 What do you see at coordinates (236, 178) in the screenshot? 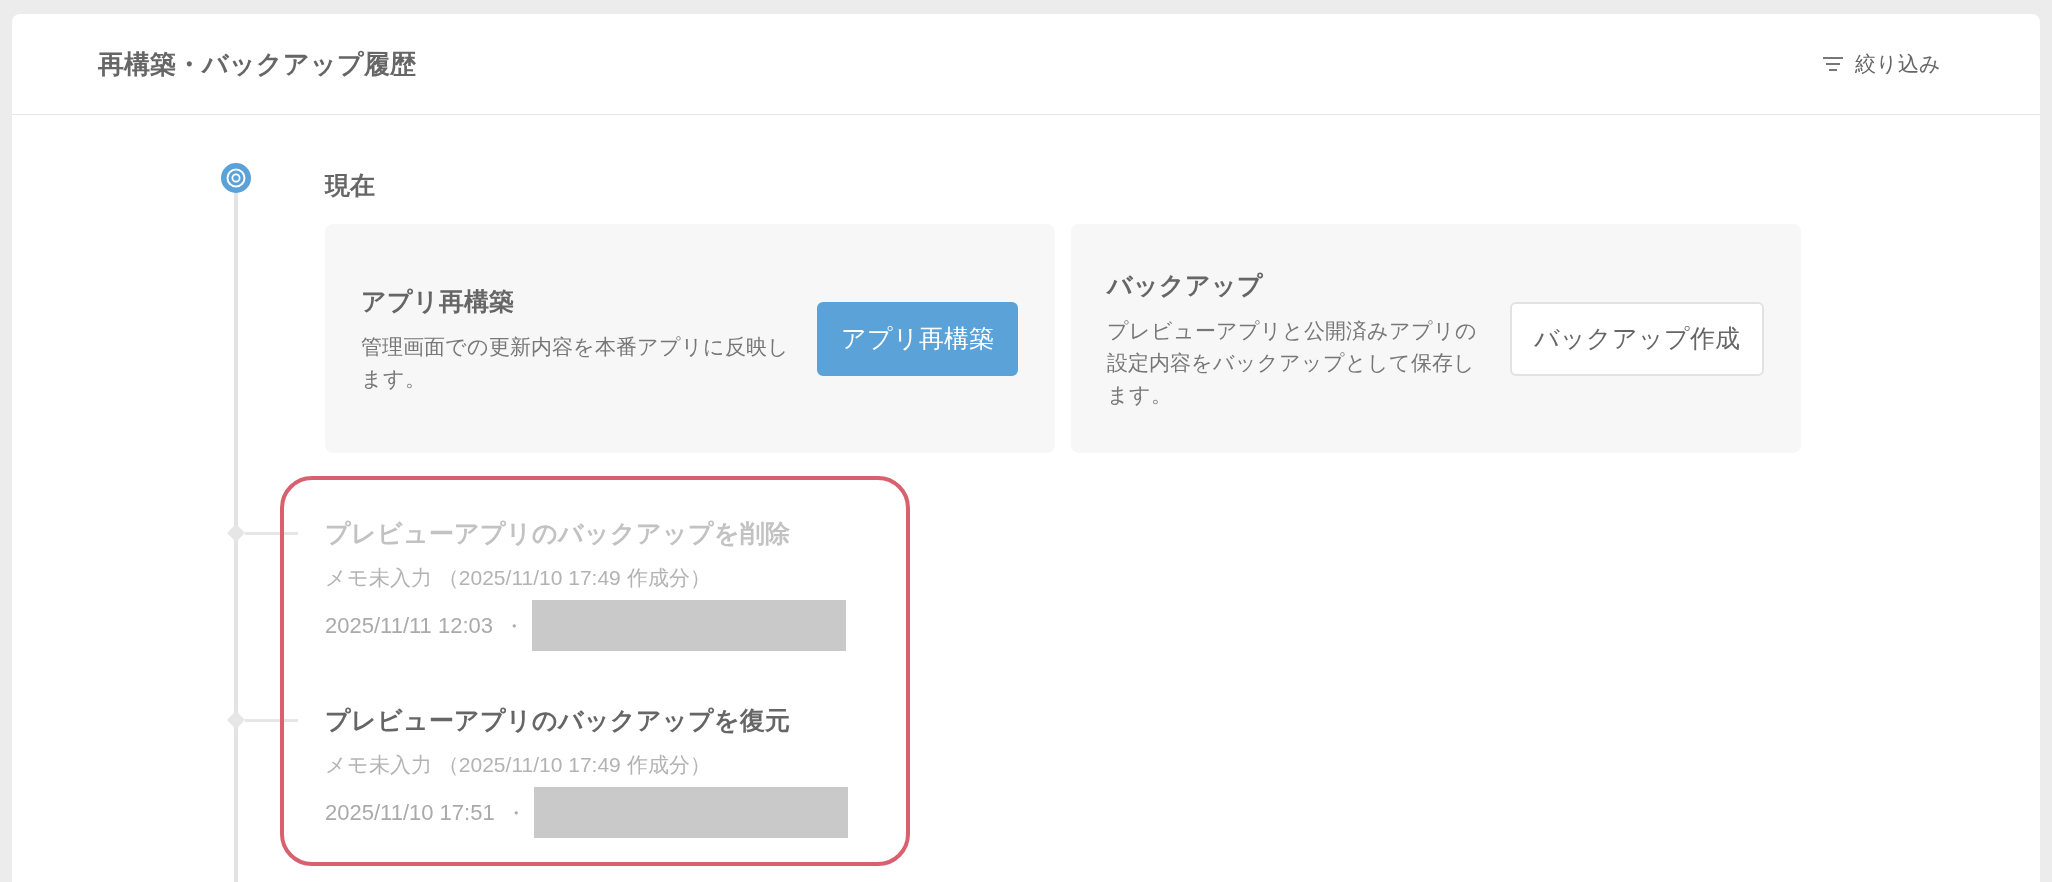
I see `current-node-icon` at bounding box center [236, 178].